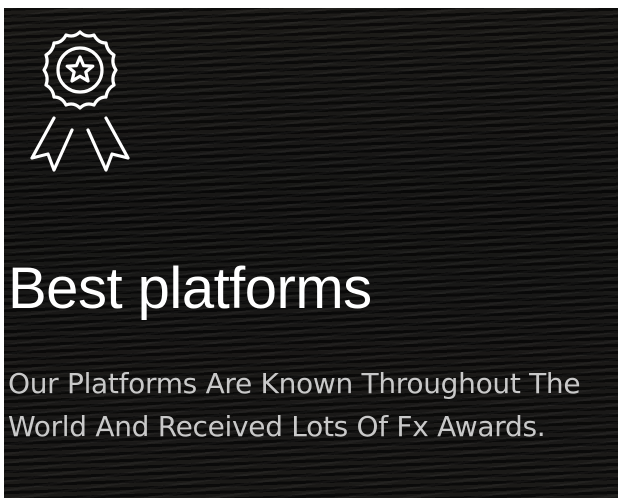  I want to click on card-title: Best platforms, so click(190, 288).